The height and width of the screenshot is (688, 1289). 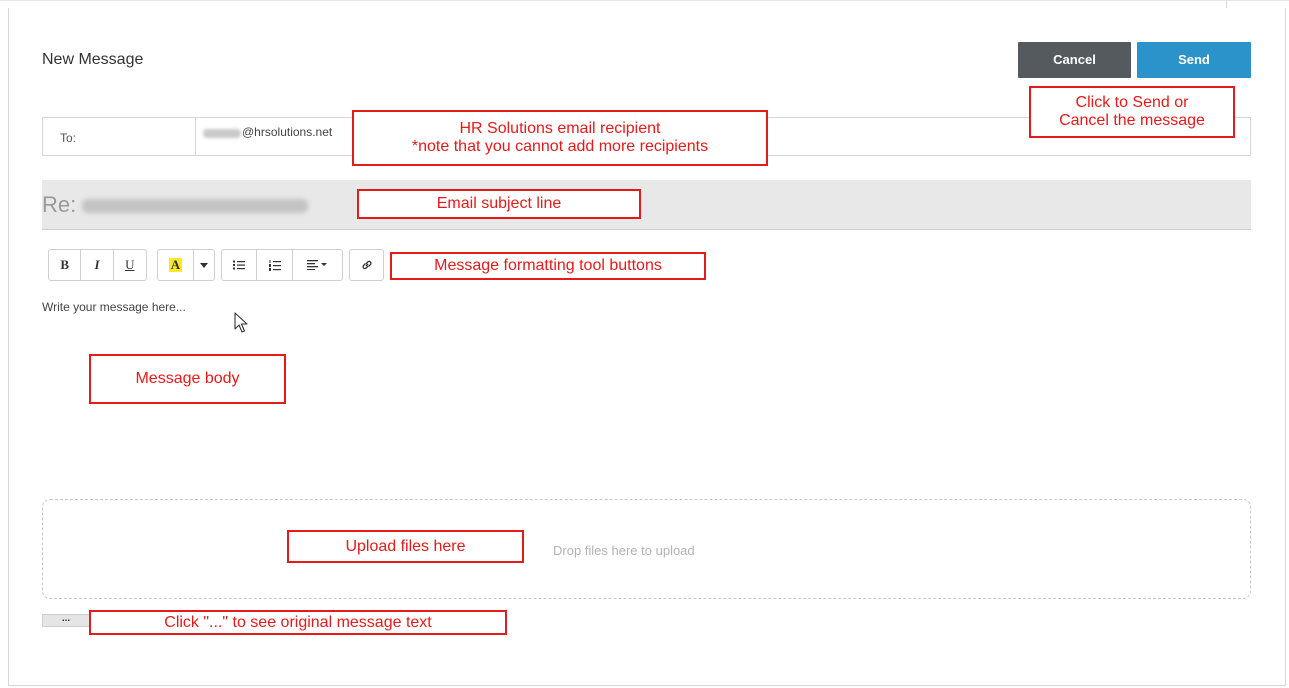 I want to click on highlight-button: A, so click(x=176, y=265).